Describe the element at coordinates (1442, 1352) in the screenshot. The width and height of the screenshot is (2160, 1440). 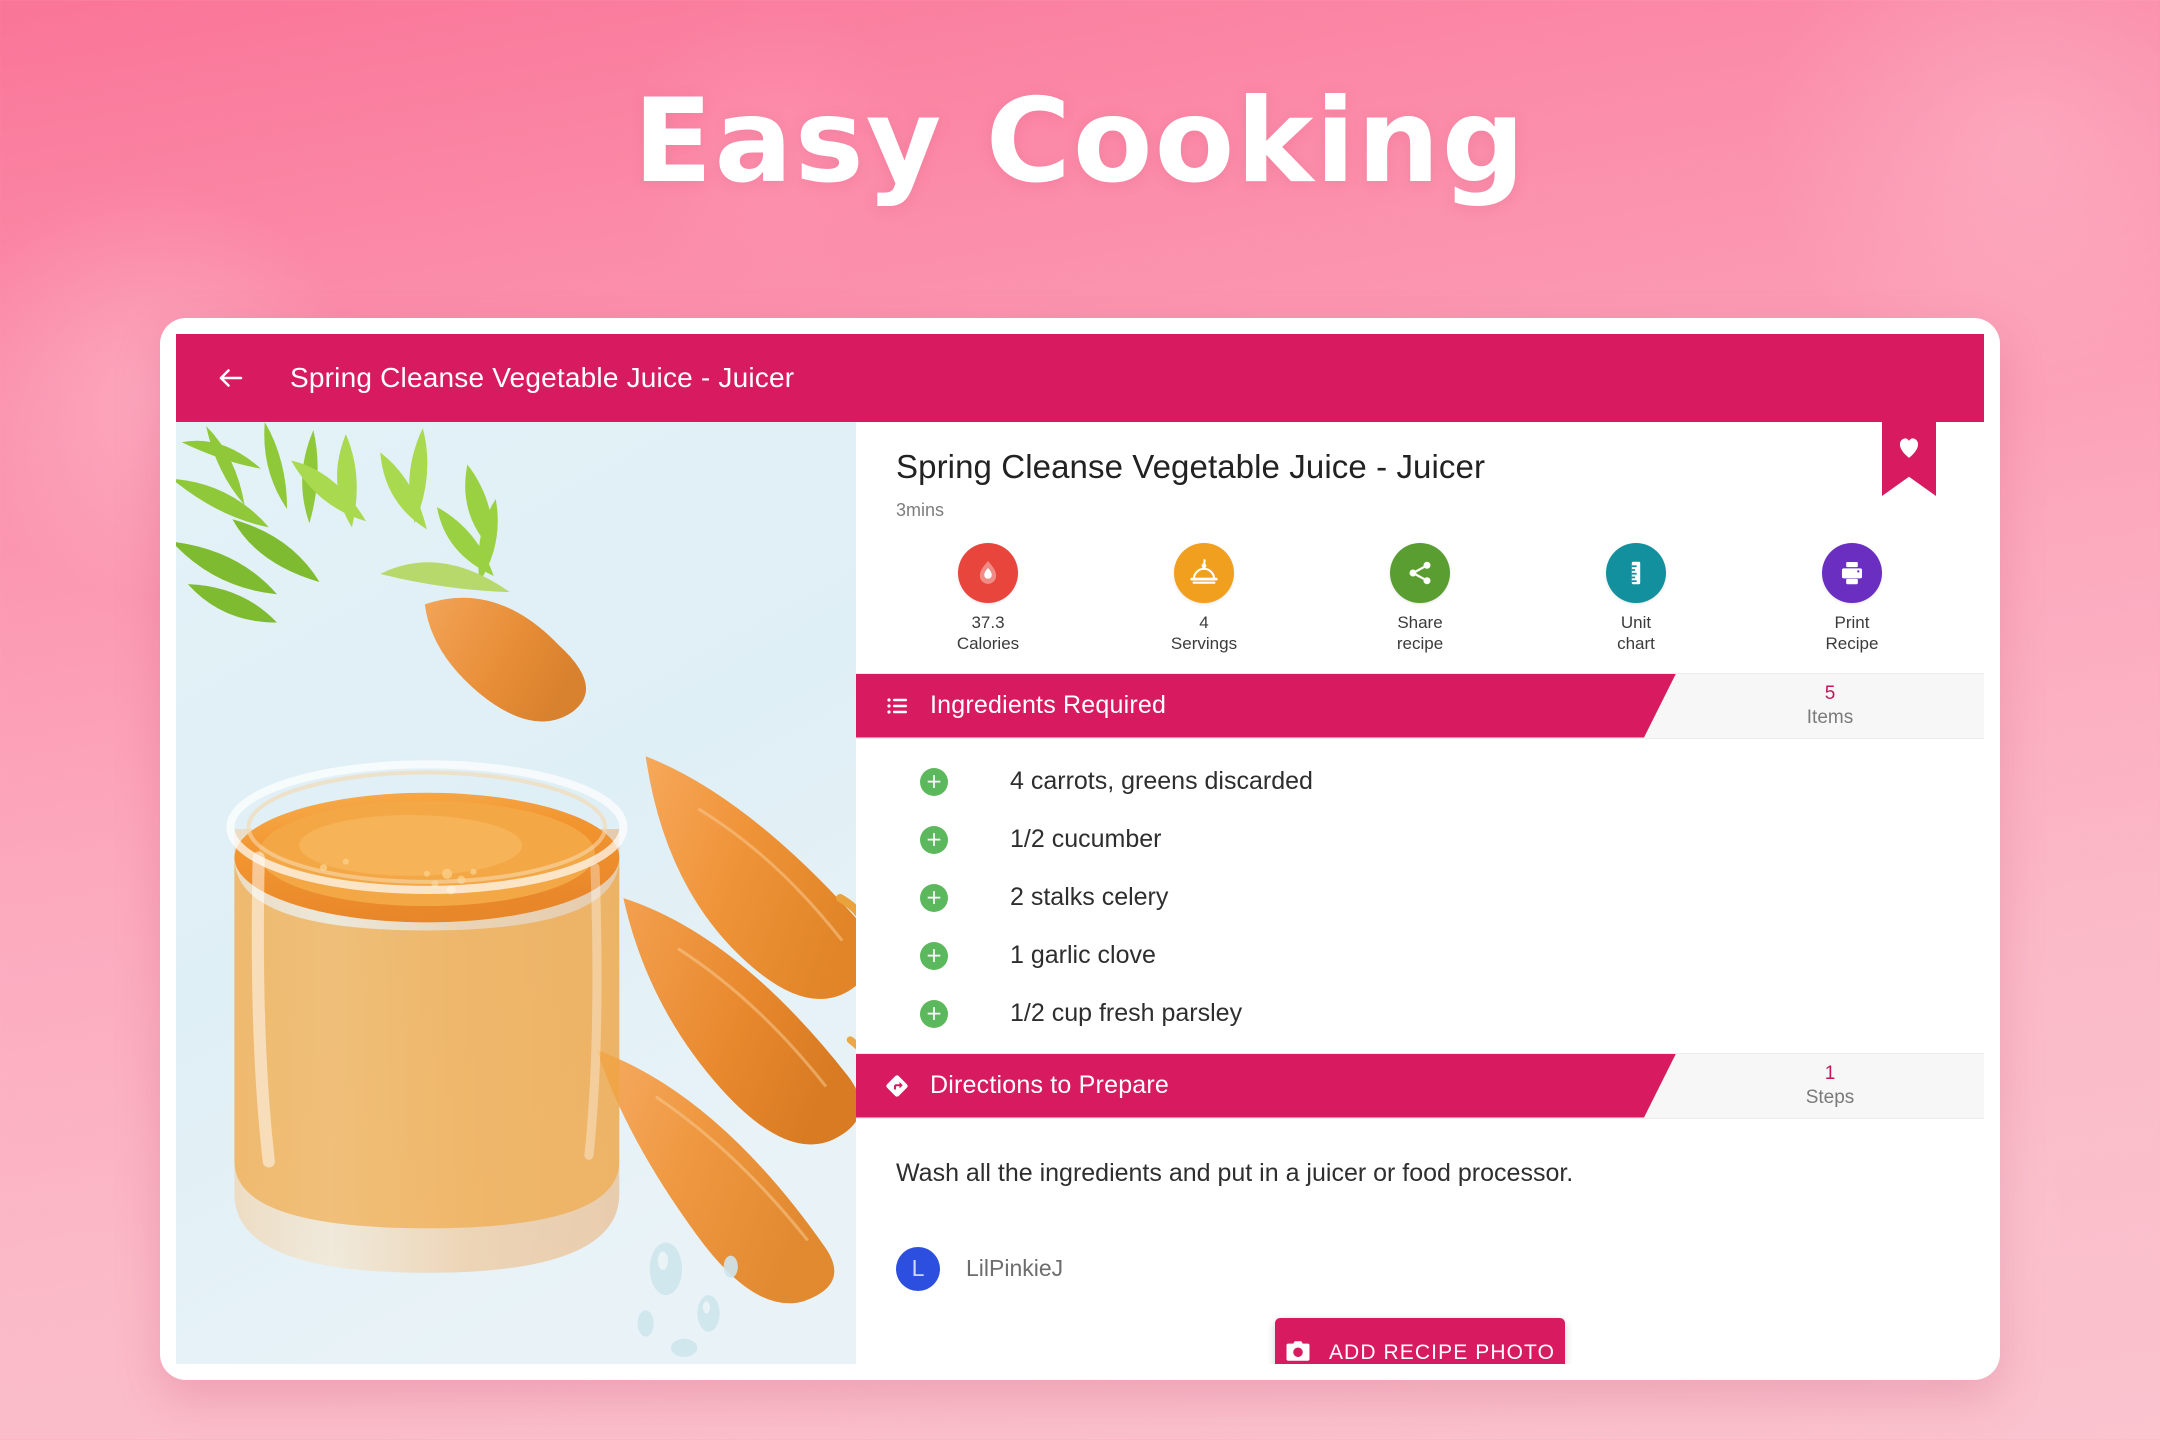
I see `add-recipe-photo-label: ADD RECIPE PHOTO` at that location.